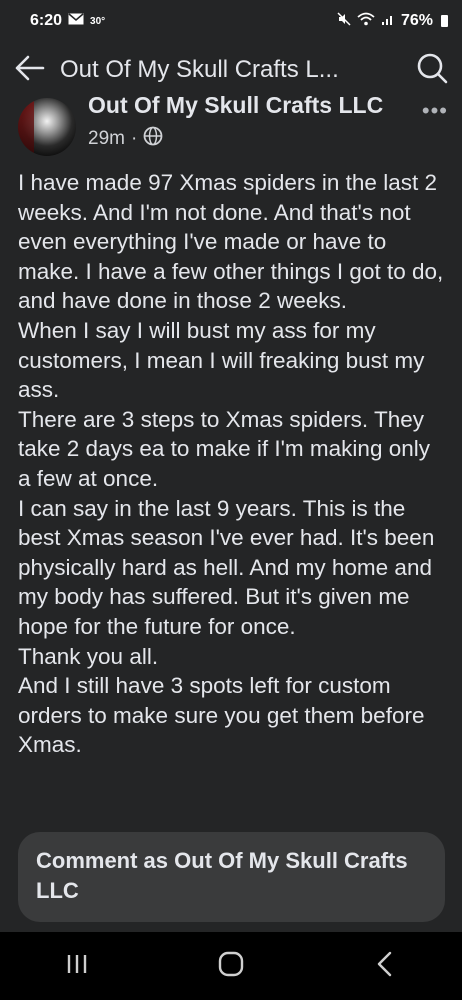 This screenshot has width=462, height=1000. What do you see at coordinates (153, 139) in the screenshot?
I see `globe-icon` at bounding box center [153, 139].